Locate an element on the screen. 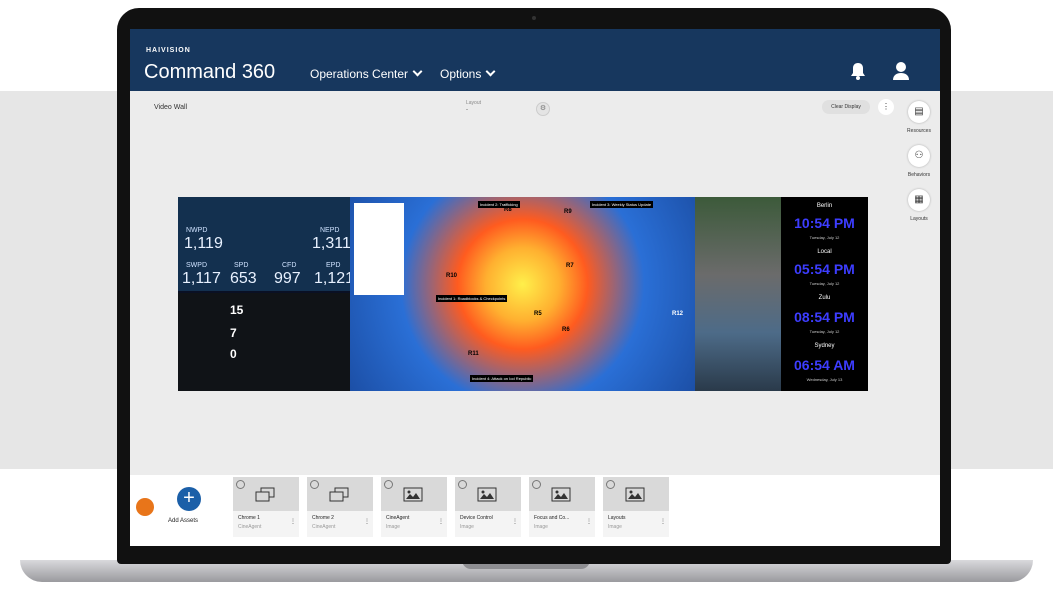  layouts-icon: ▦ is located at coordinates (919, 200).